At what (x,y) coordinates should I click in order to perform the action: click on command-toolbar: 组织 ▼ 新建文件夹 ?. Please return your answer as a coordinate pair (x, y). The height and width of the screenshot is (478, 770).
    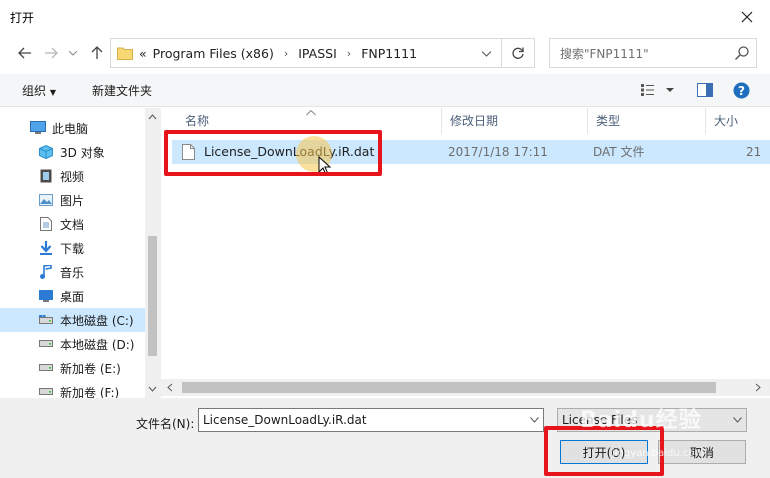
    Looking at the image, I should click on (385, 90).